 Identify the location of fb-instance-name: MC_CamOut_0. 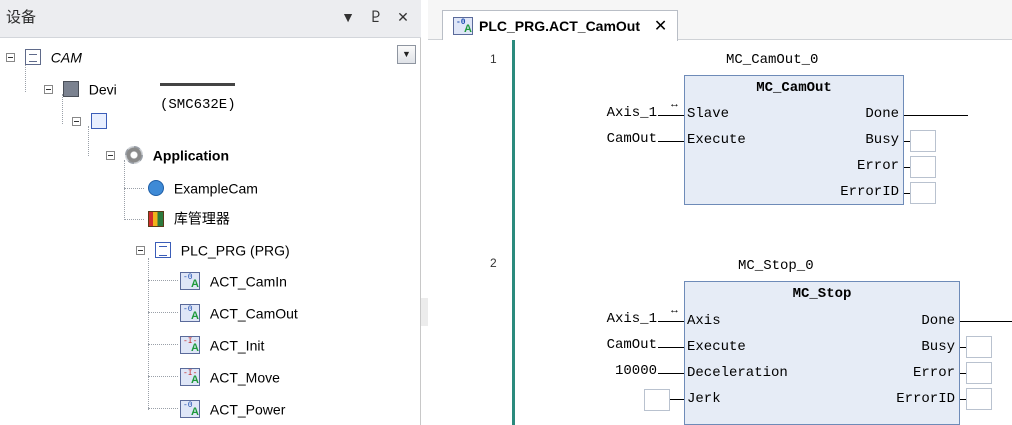
(772, 60).